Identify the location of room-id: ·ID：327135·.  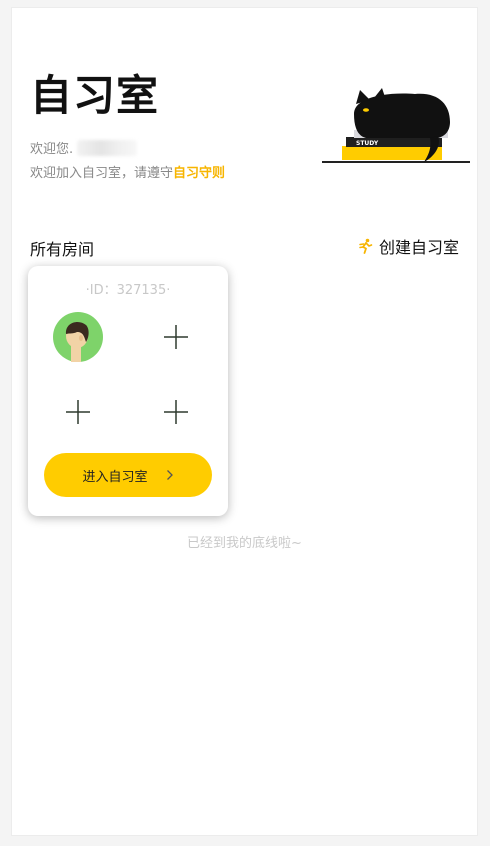
(128, 290).